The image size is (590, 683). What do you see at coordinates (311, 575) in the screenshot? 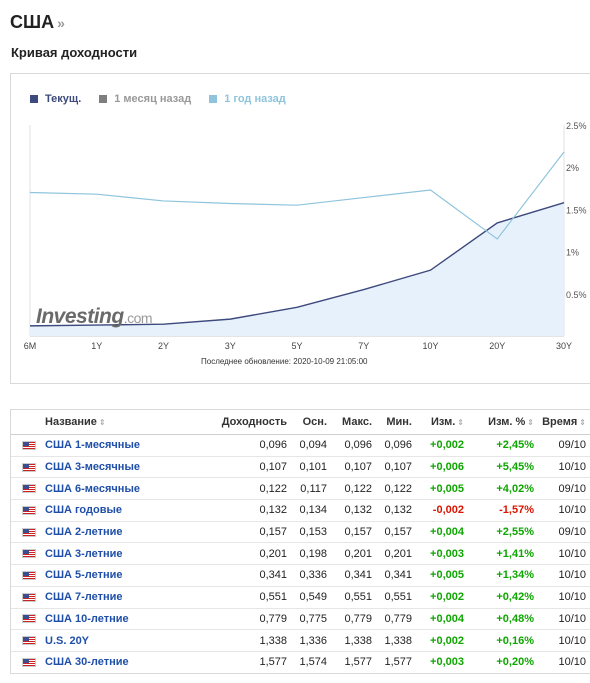
I see `prev-cell: 0,336` at bounding box center [311, 575].